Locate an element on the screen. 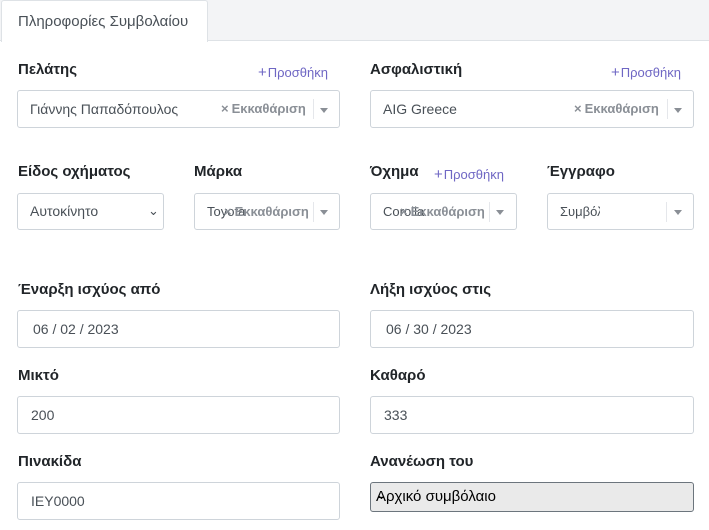 This screenshot has height=530, width=709. brand-clear-button: × Εκκαθάριση is located at coordinates (266, 211).